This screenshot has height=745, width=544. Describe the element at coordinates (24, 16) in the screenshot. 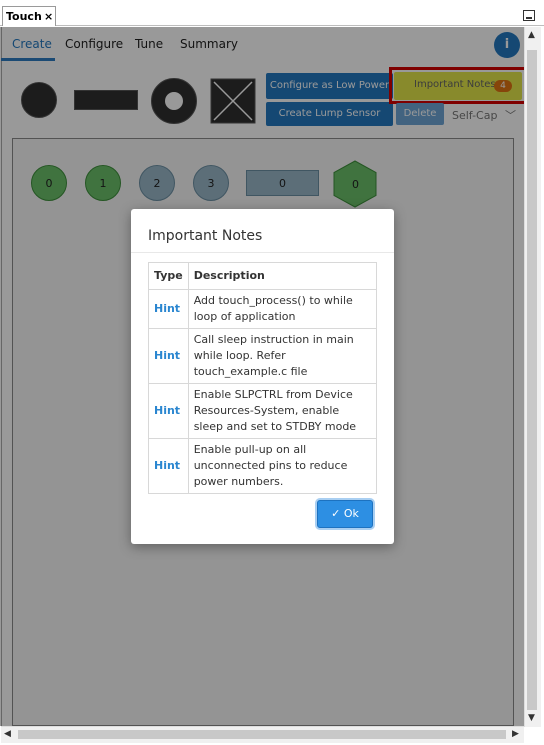

I see `touch-view-tab-label: Touch` at that location.